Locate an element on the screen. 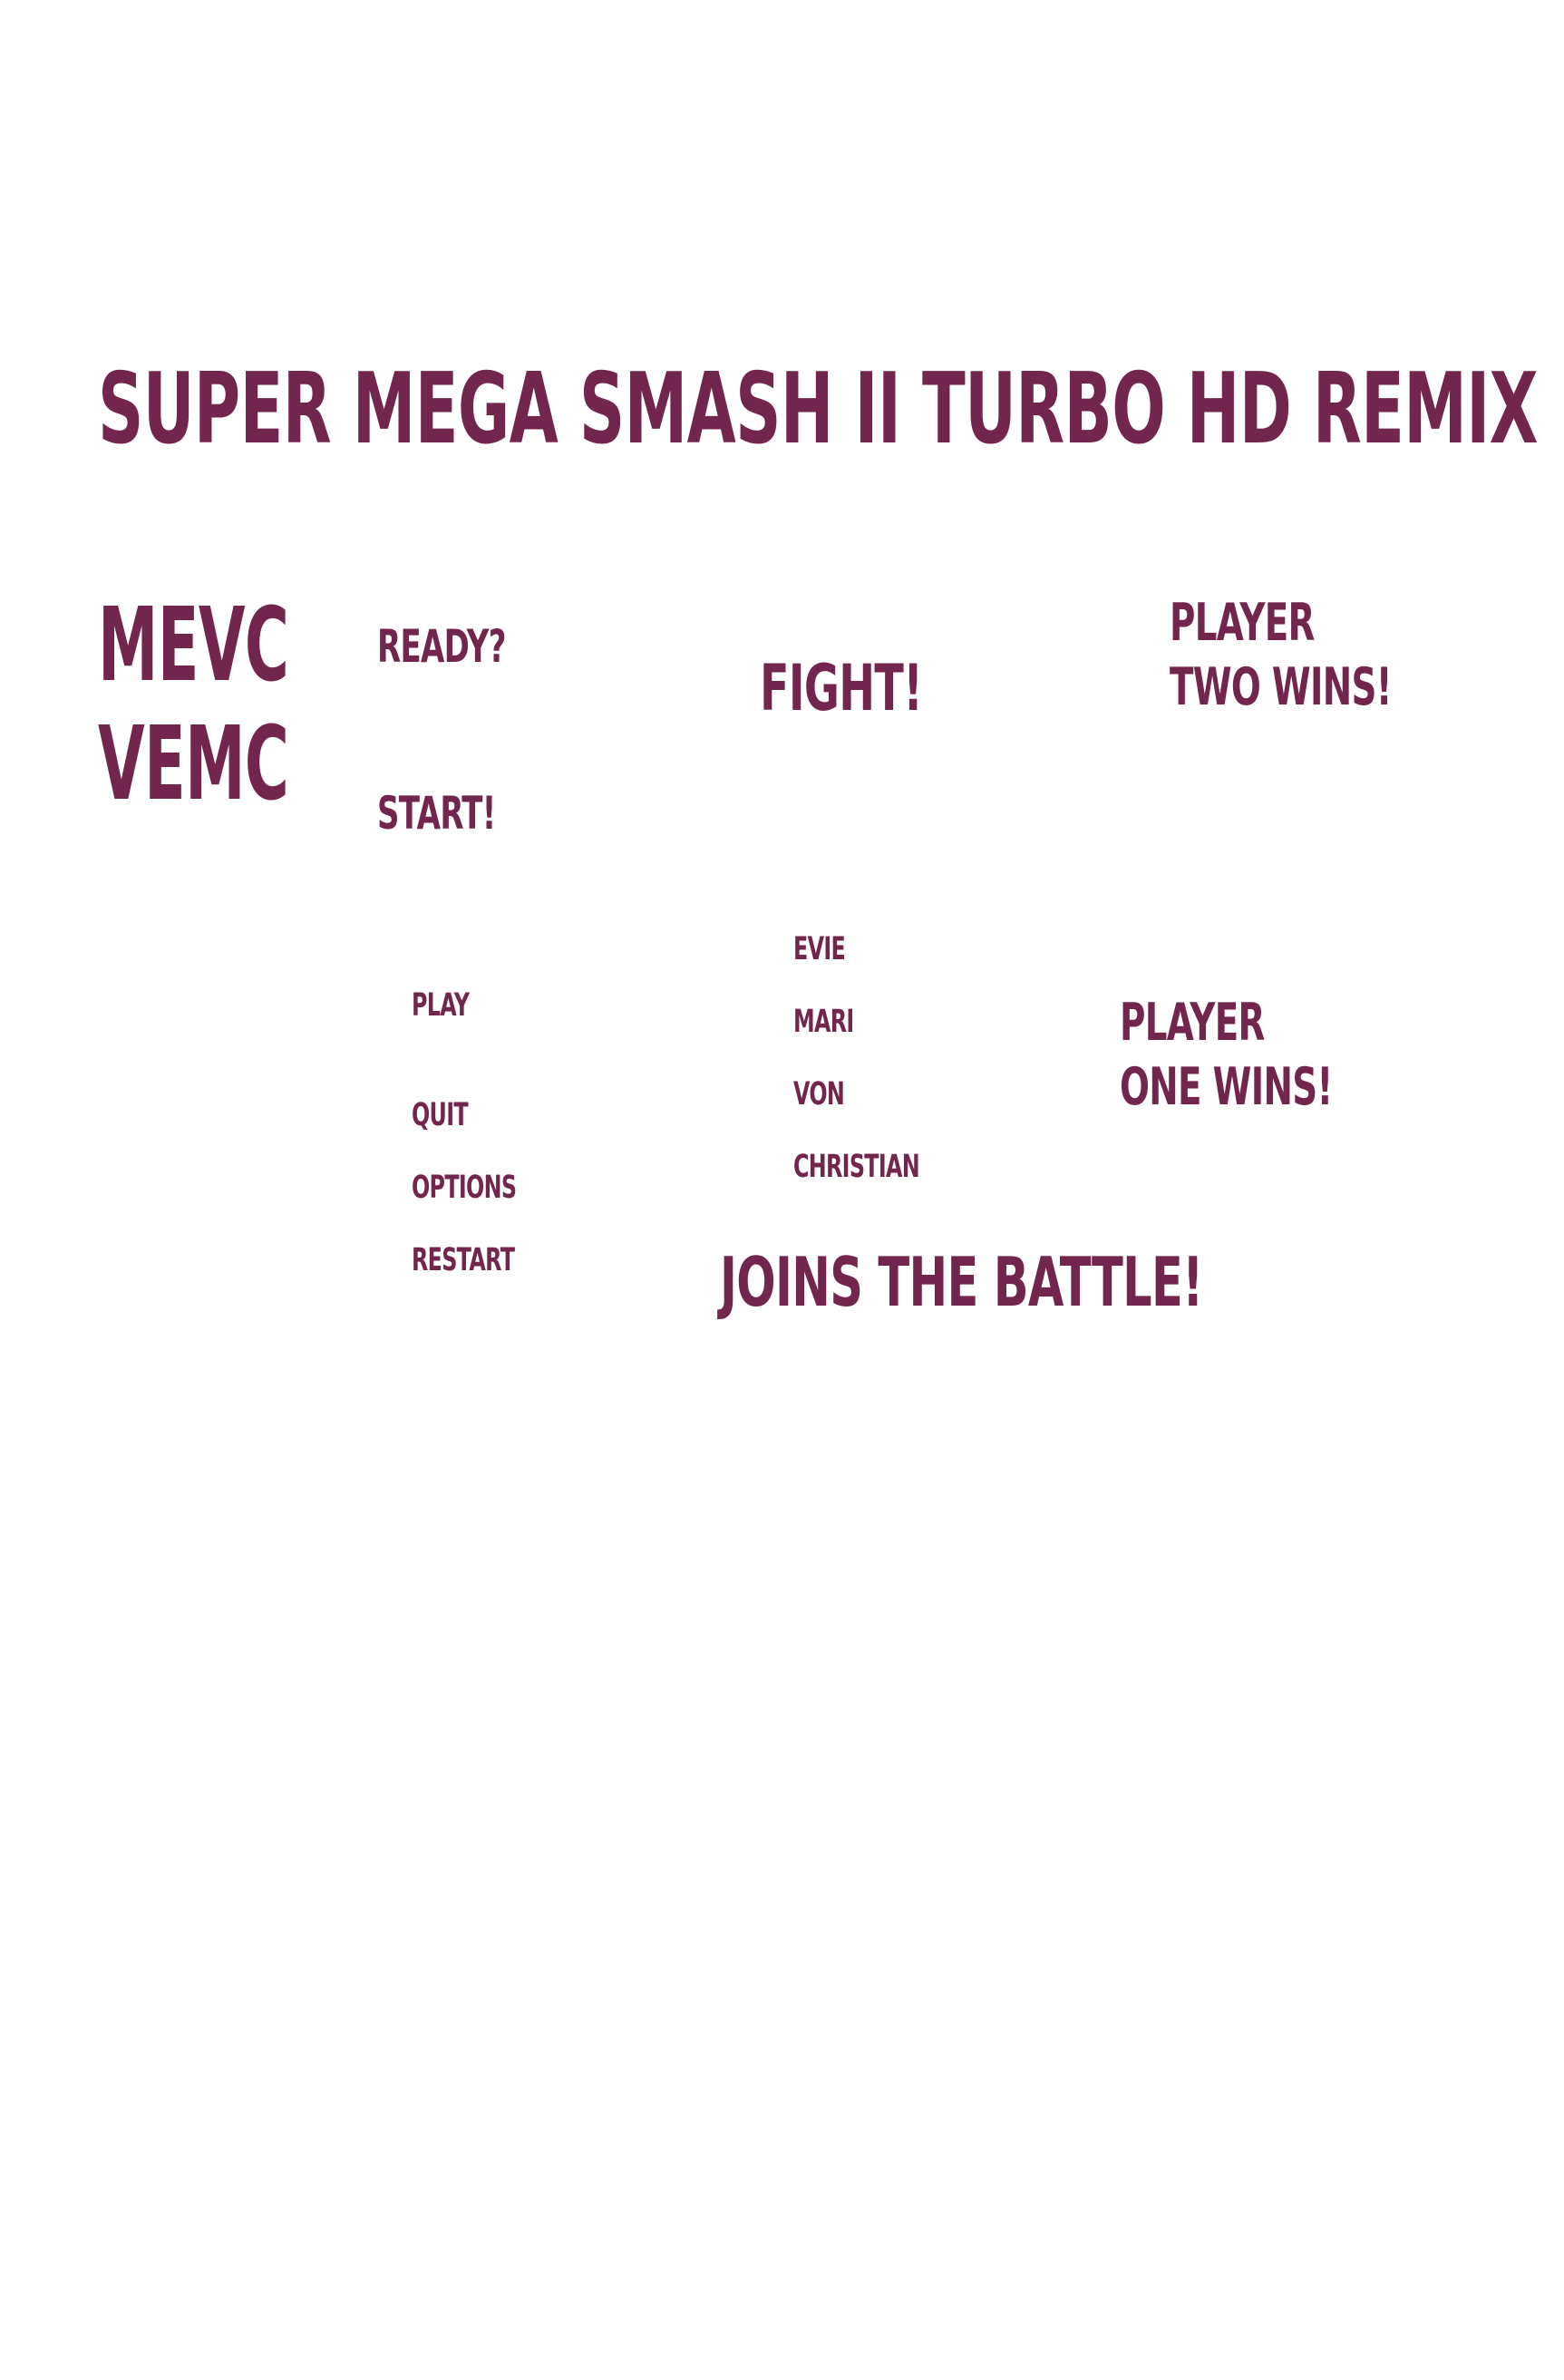  joins-the-battle-text: JOINS THE BATTLE! is located at coordinates (962, 1282).